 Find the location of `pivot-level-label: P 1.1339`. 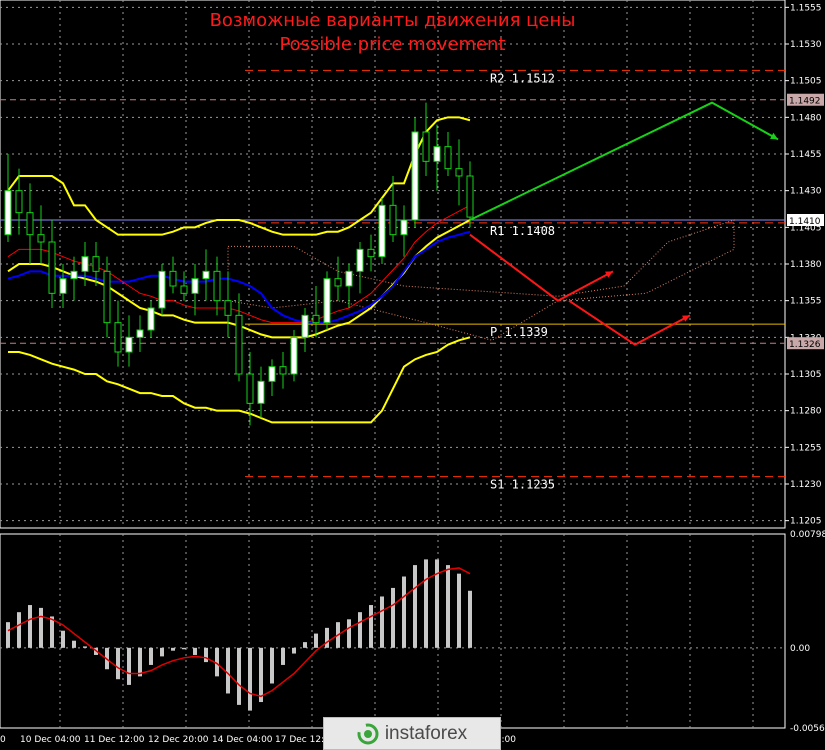

pivot-level-label: P 1.1339 is located at coordinates (519, 332).